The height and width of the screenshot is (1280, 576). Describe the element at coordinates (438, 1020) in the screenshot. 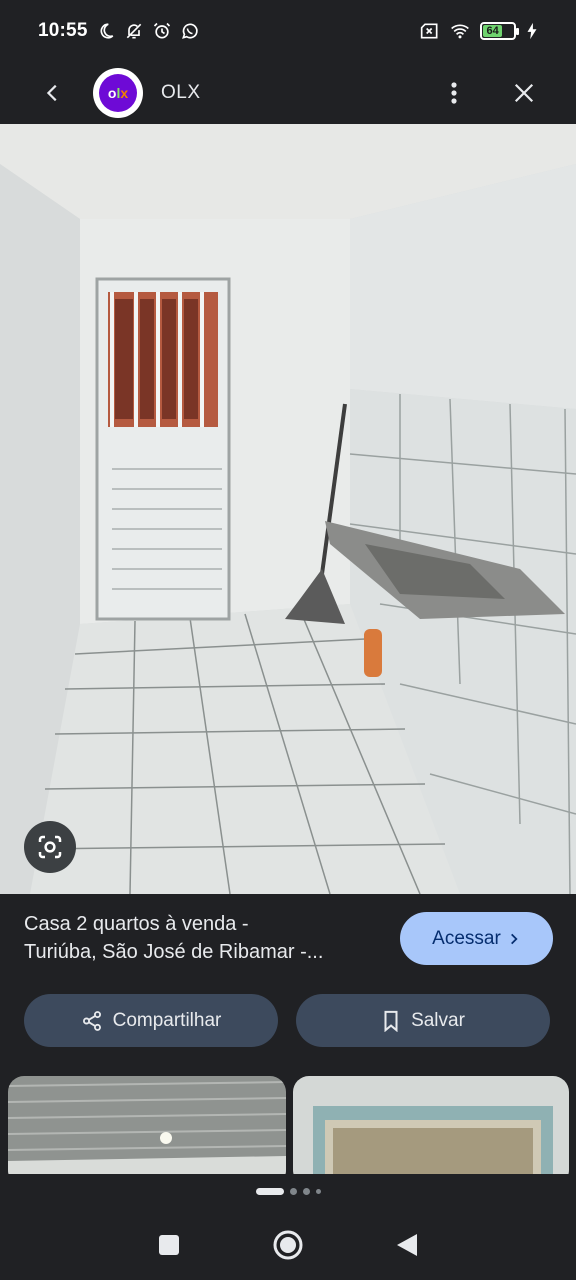

I see `save-button-label: Salvar` at that location.